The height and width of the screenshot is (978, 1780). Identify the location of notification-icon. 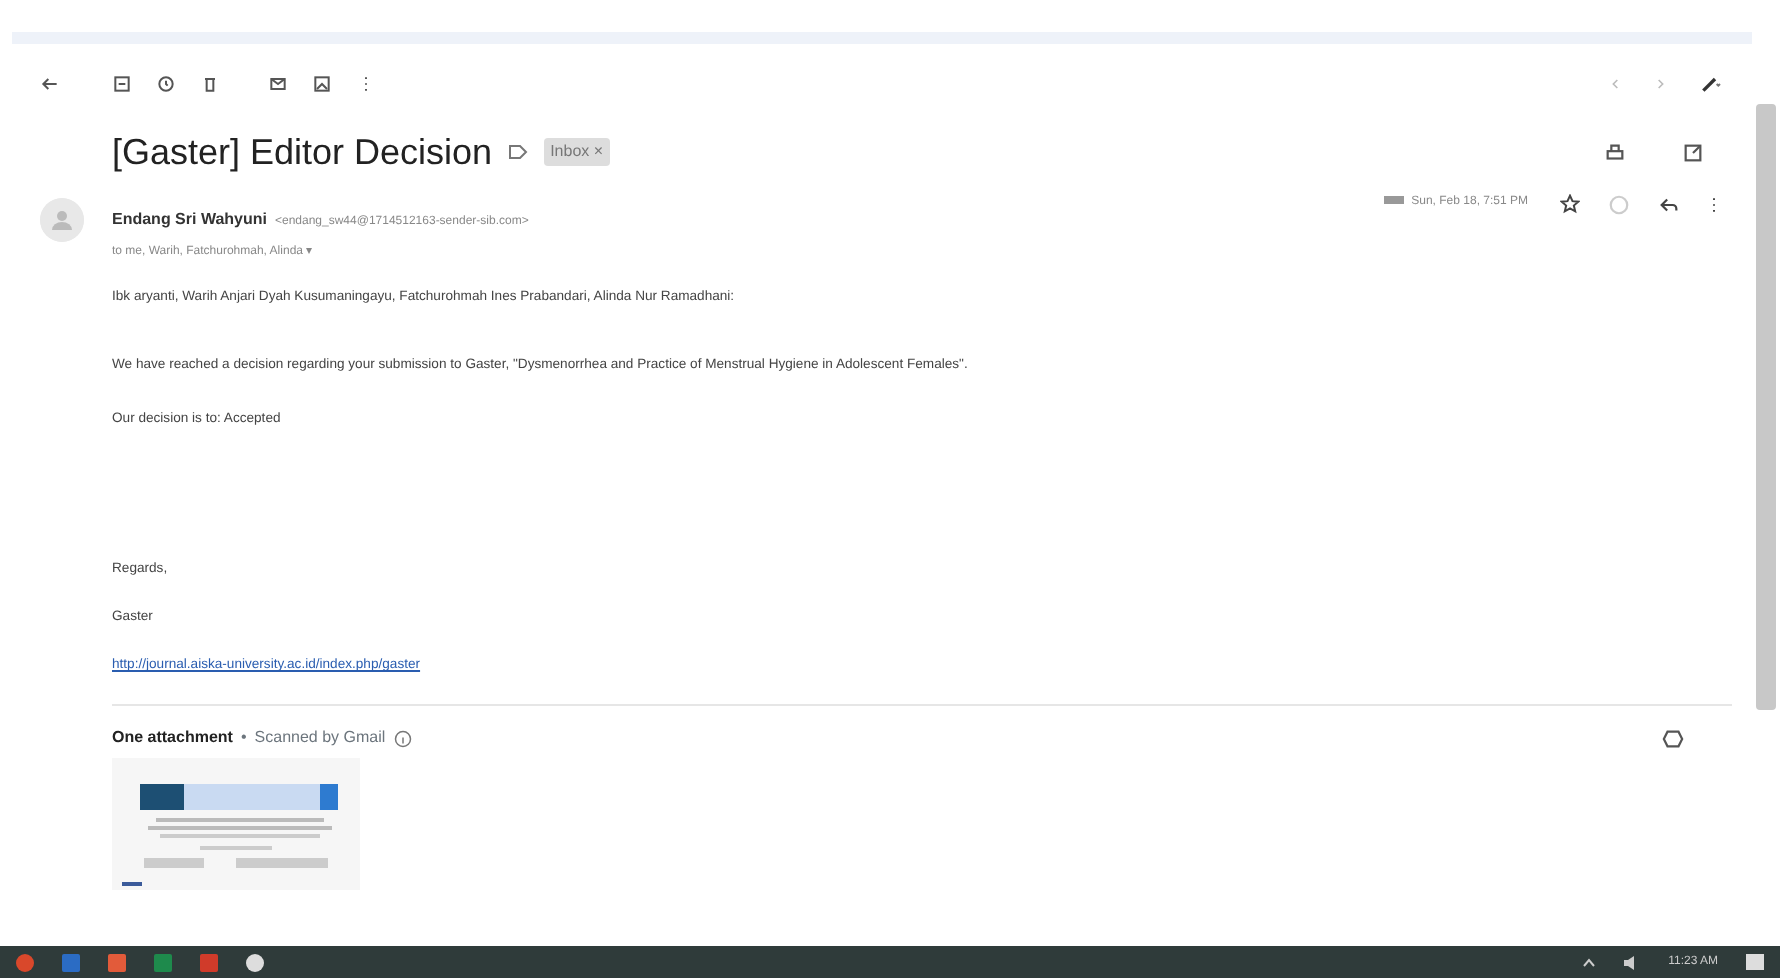
(1755, 962).